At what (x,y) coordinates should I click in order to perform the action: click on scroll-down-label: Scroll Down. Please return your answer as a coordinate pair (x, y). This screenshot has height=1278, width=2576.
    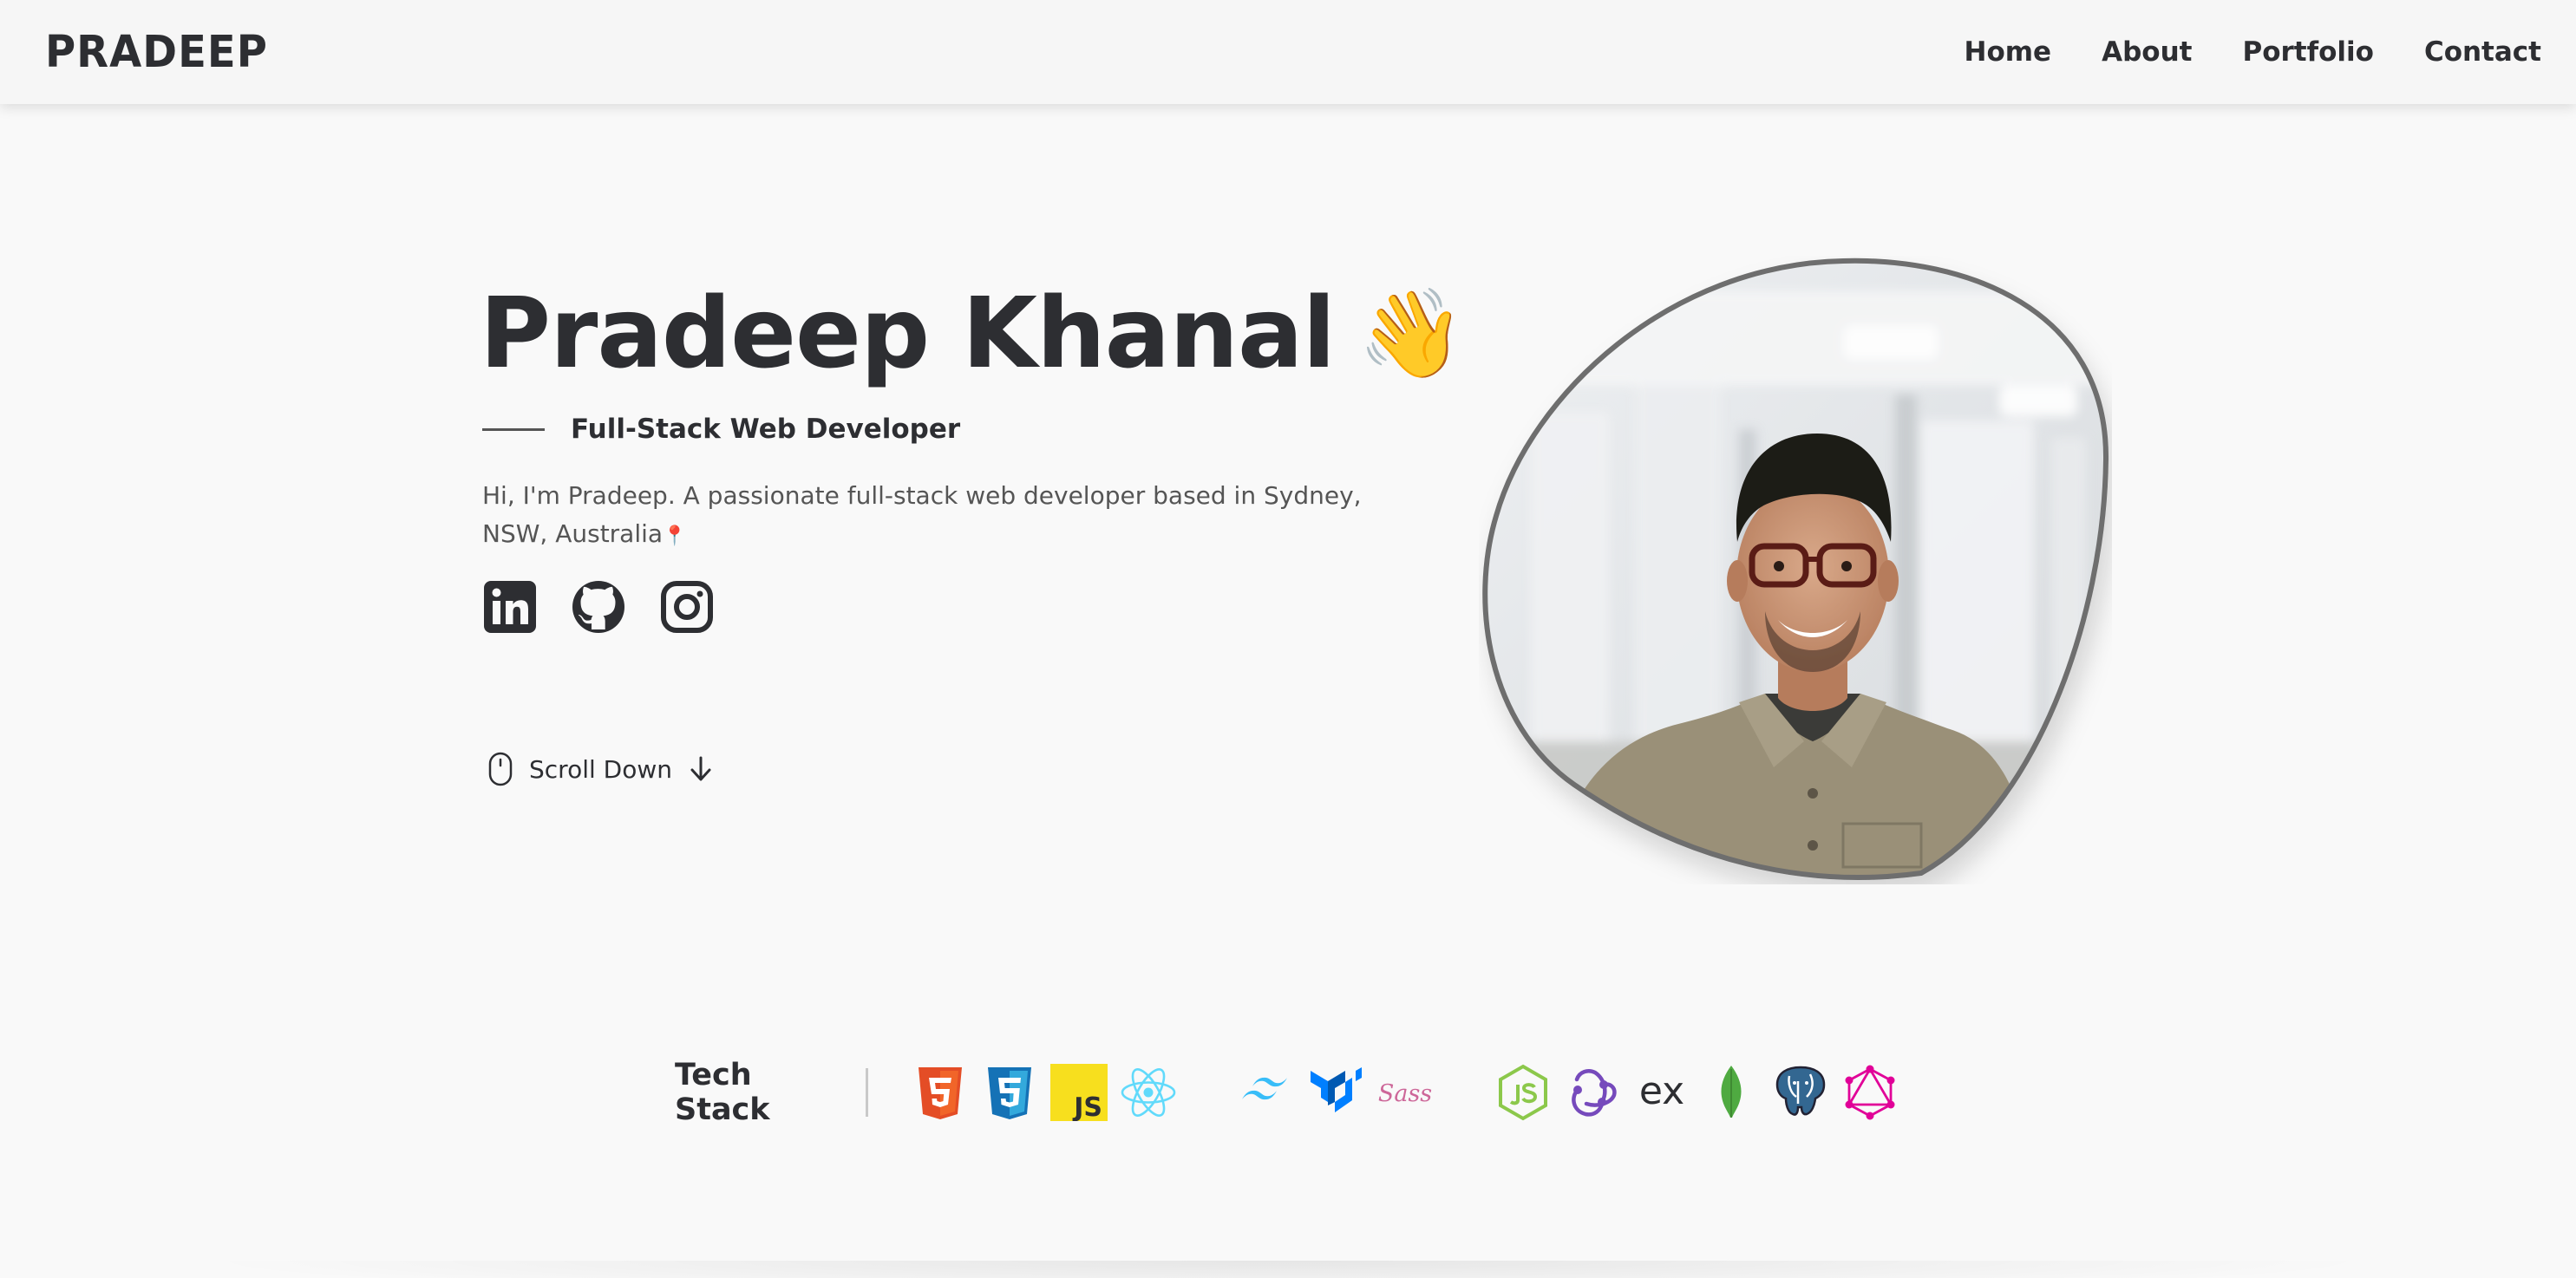
    Looking at the image, I should click on (600, 769).